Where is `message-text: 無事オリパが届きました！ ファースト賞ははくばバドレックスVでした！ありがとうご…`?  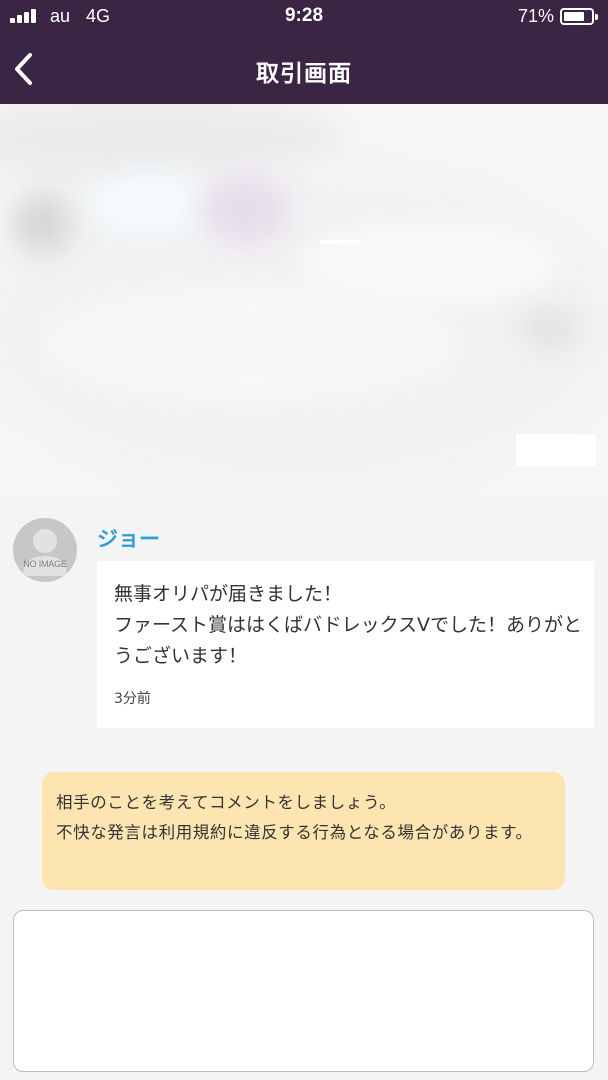 message-text: 無事オリパが届きました！ ファースト賞ははくばバドレックスVでした！ありがとうご… is located at coordinates (348, 625).